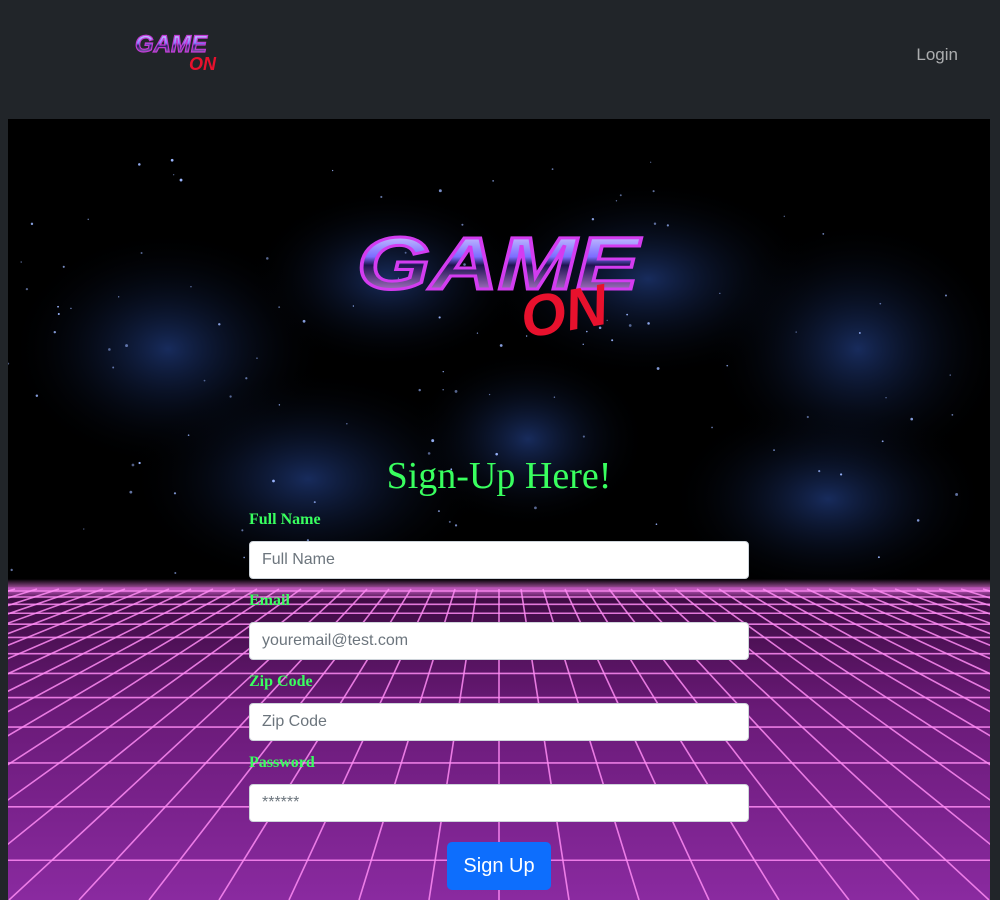 The image size is (1000, 900). What do you see at coordinates (937, 55) in the screenshot?
I see `login-link: Login` at bounding box center [937, 55].